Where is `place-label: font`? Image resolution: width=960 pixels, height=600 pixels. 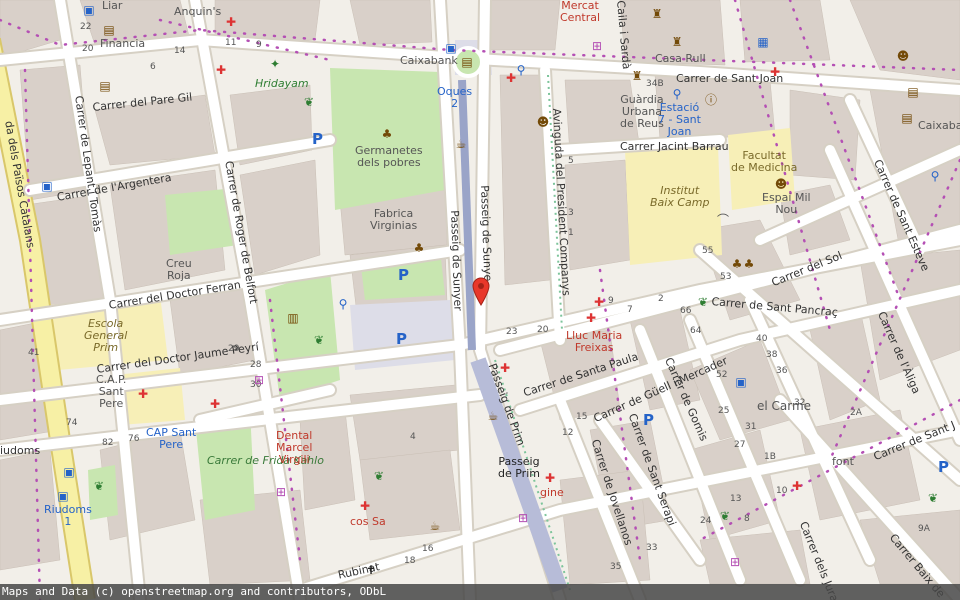
place-label: font is located at coordinates (843, 461).